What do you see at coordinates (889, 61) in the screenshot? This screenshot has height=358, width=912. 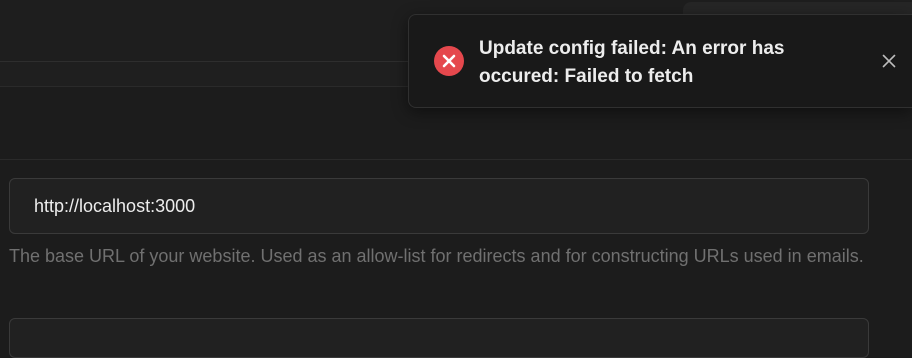 I see `close-icon` at bounding box center [889, 61].